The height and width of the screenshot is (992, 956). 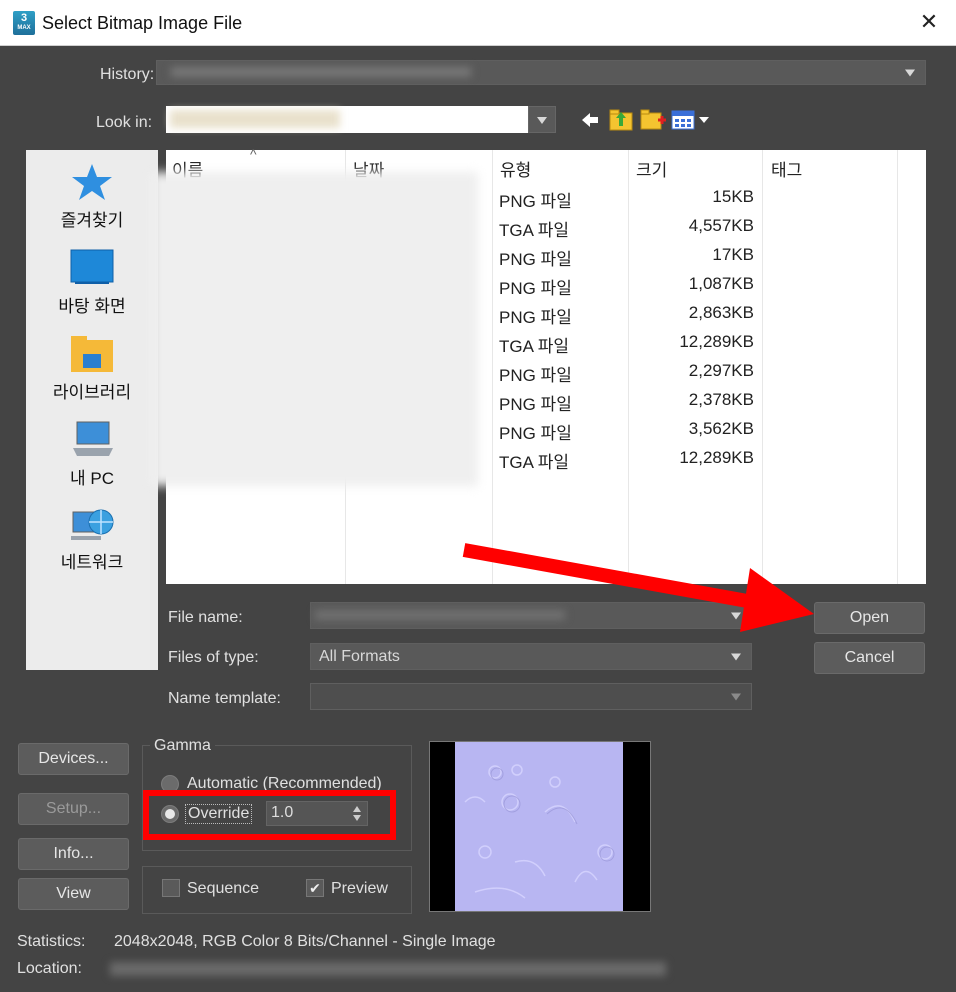 I want to click on place-favorites: 즐겨찾기, so click(x=92, y=196).